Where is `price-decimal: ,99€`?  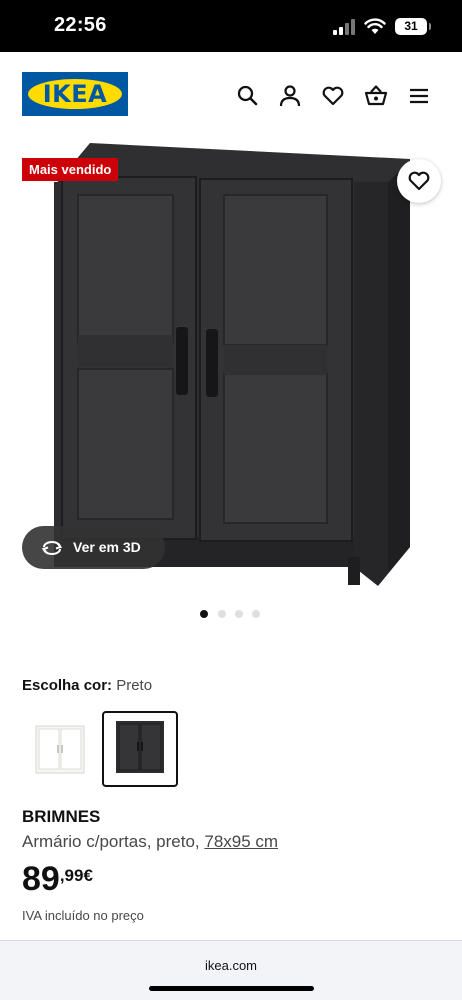 price-decimal: ,99€ is located at coordinates (76, 875).